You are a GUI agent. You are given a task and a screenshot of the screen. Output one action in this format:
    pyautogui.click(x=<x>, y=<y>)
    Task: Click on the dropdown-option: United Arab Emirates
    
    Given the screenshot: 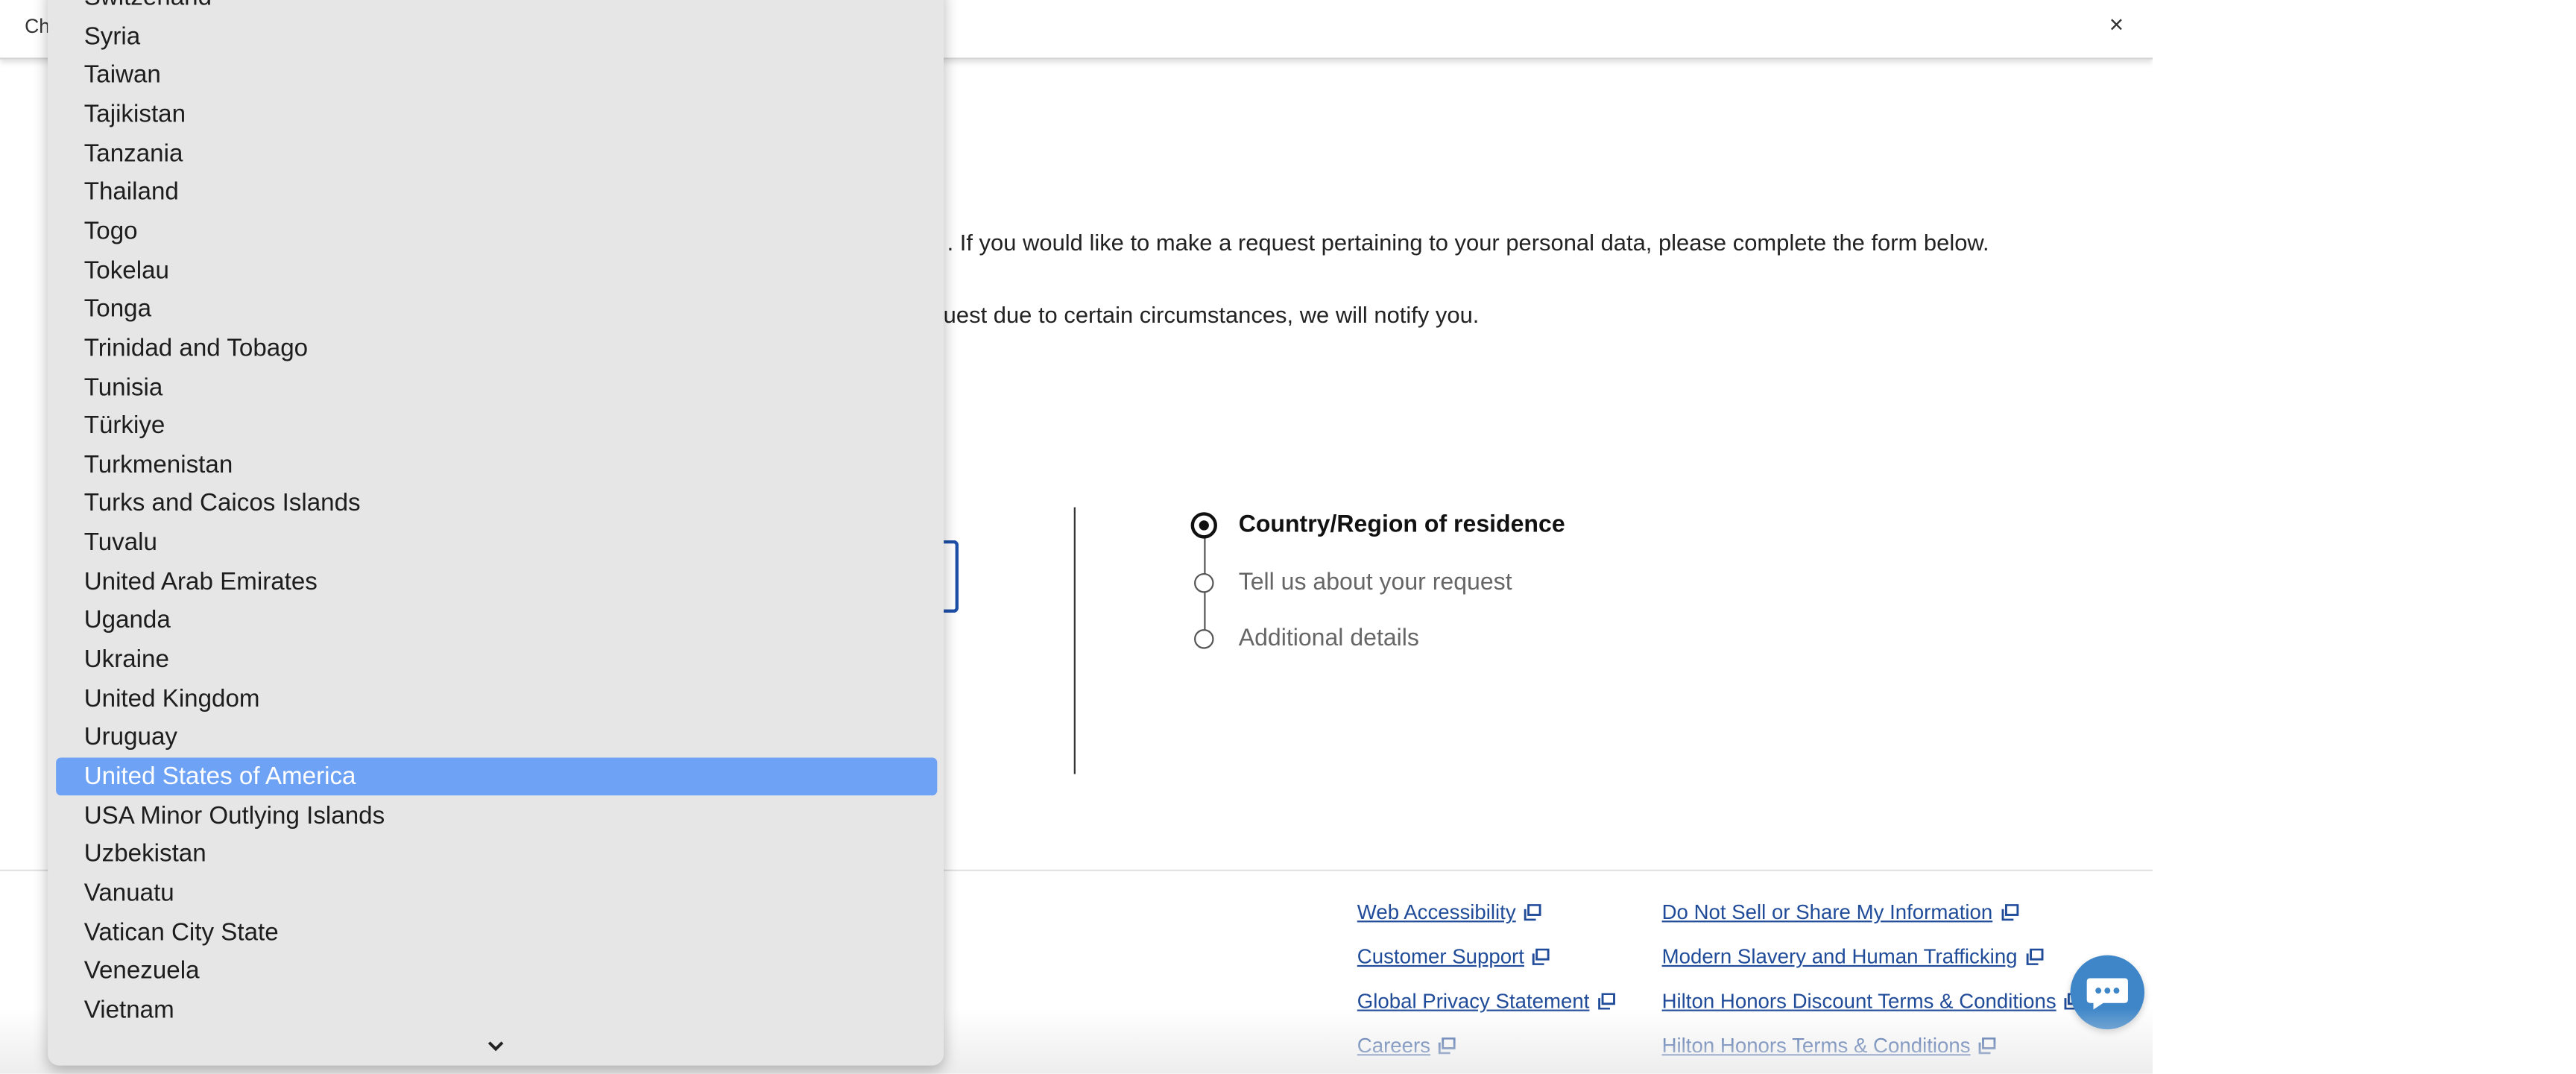 What is the action you would take?
    pyautogui.click(x=497, y=582)
    